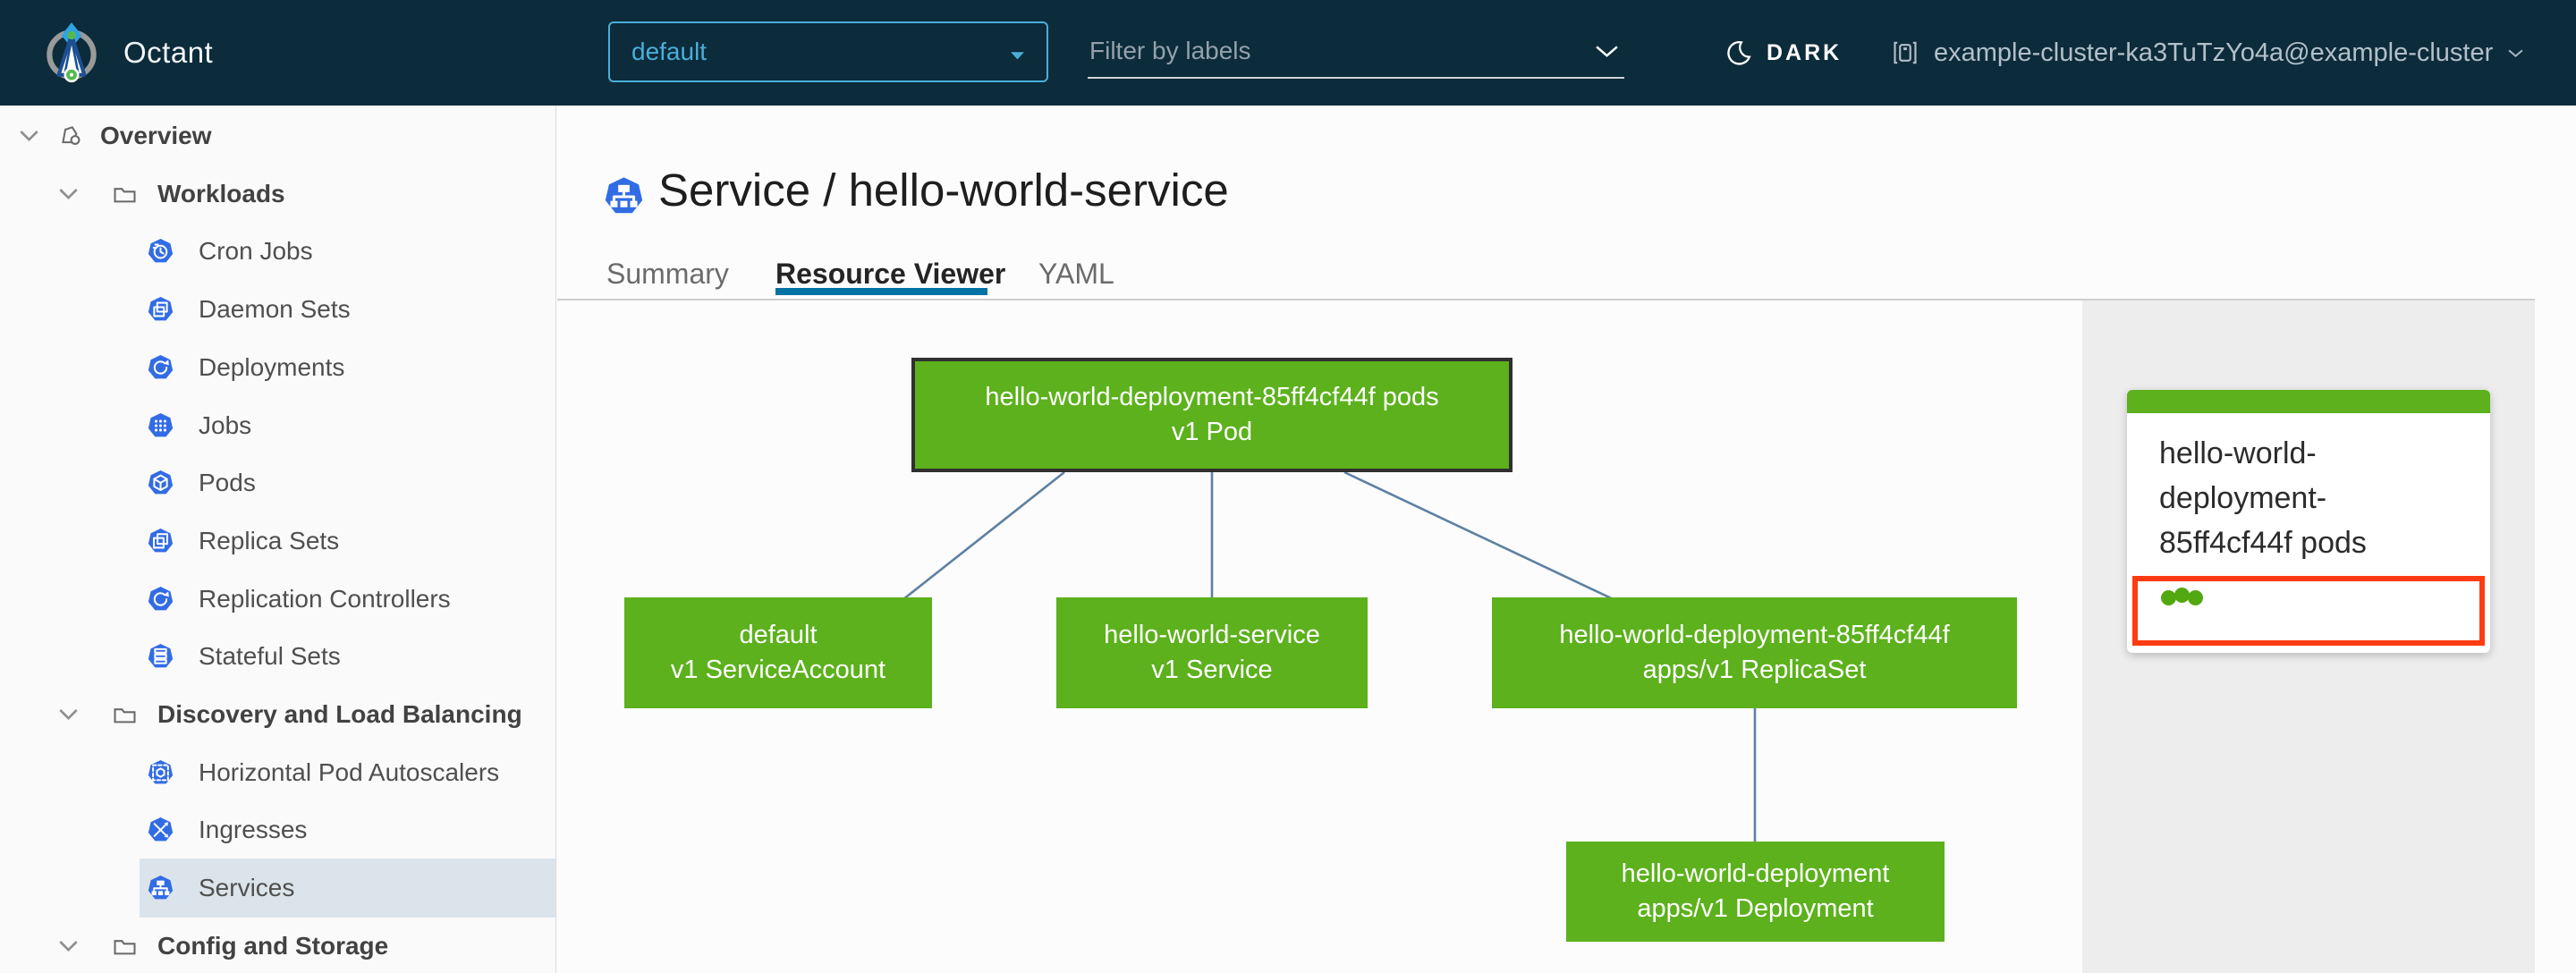 The image size is (2576, 973). Describe the element at coordinates (1755, 873) in the screenshot. I see `graph-node-label: hello-world-deployment` at that location.